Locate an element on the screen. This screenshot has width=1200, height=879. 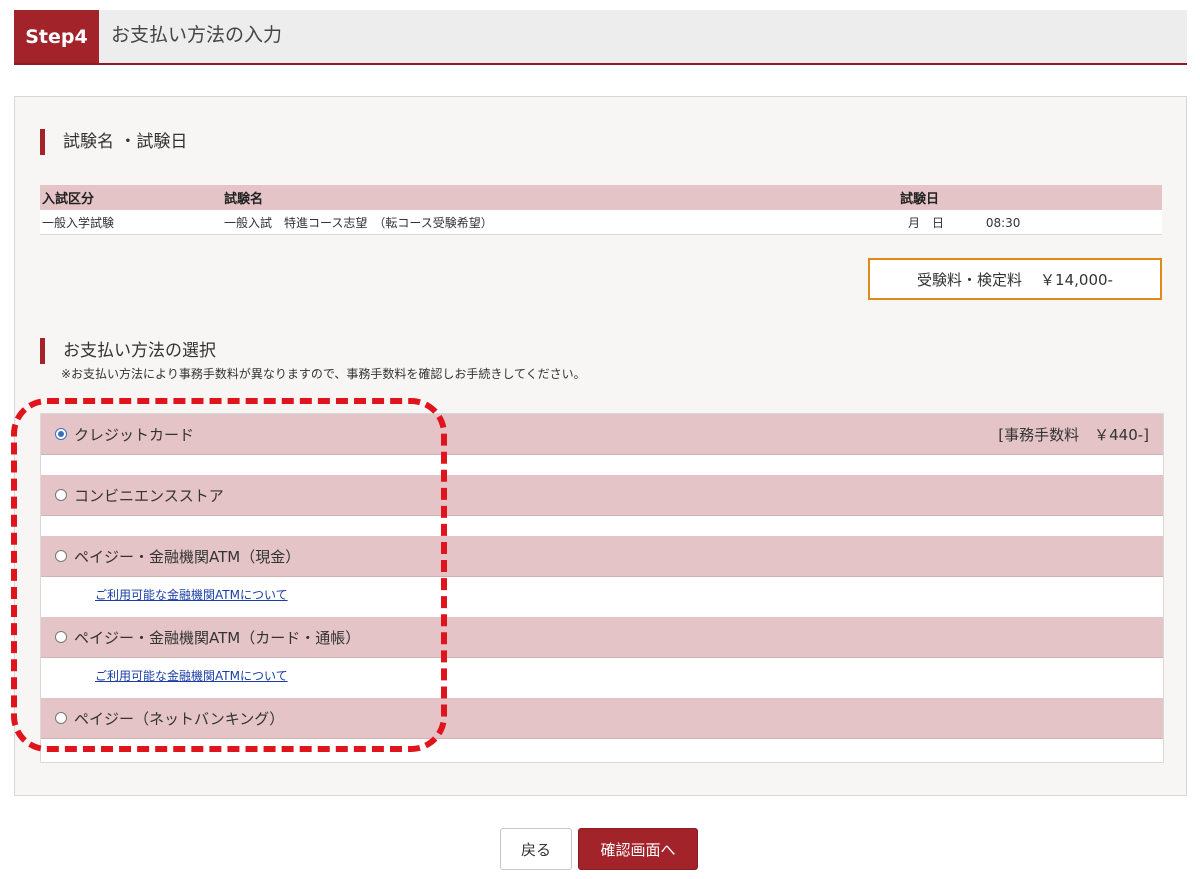
fee-box: 受験料・検定料 ￥14,000- is located at coordinates (1015, 279).